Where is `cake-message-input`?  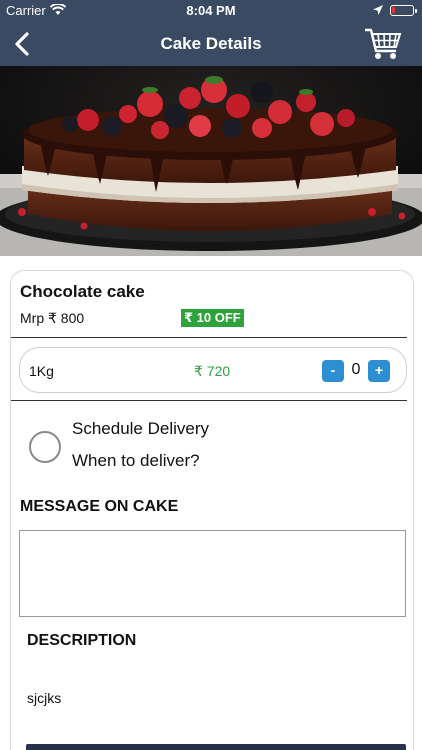
cake-message-input is located at coordinates (212, 573).